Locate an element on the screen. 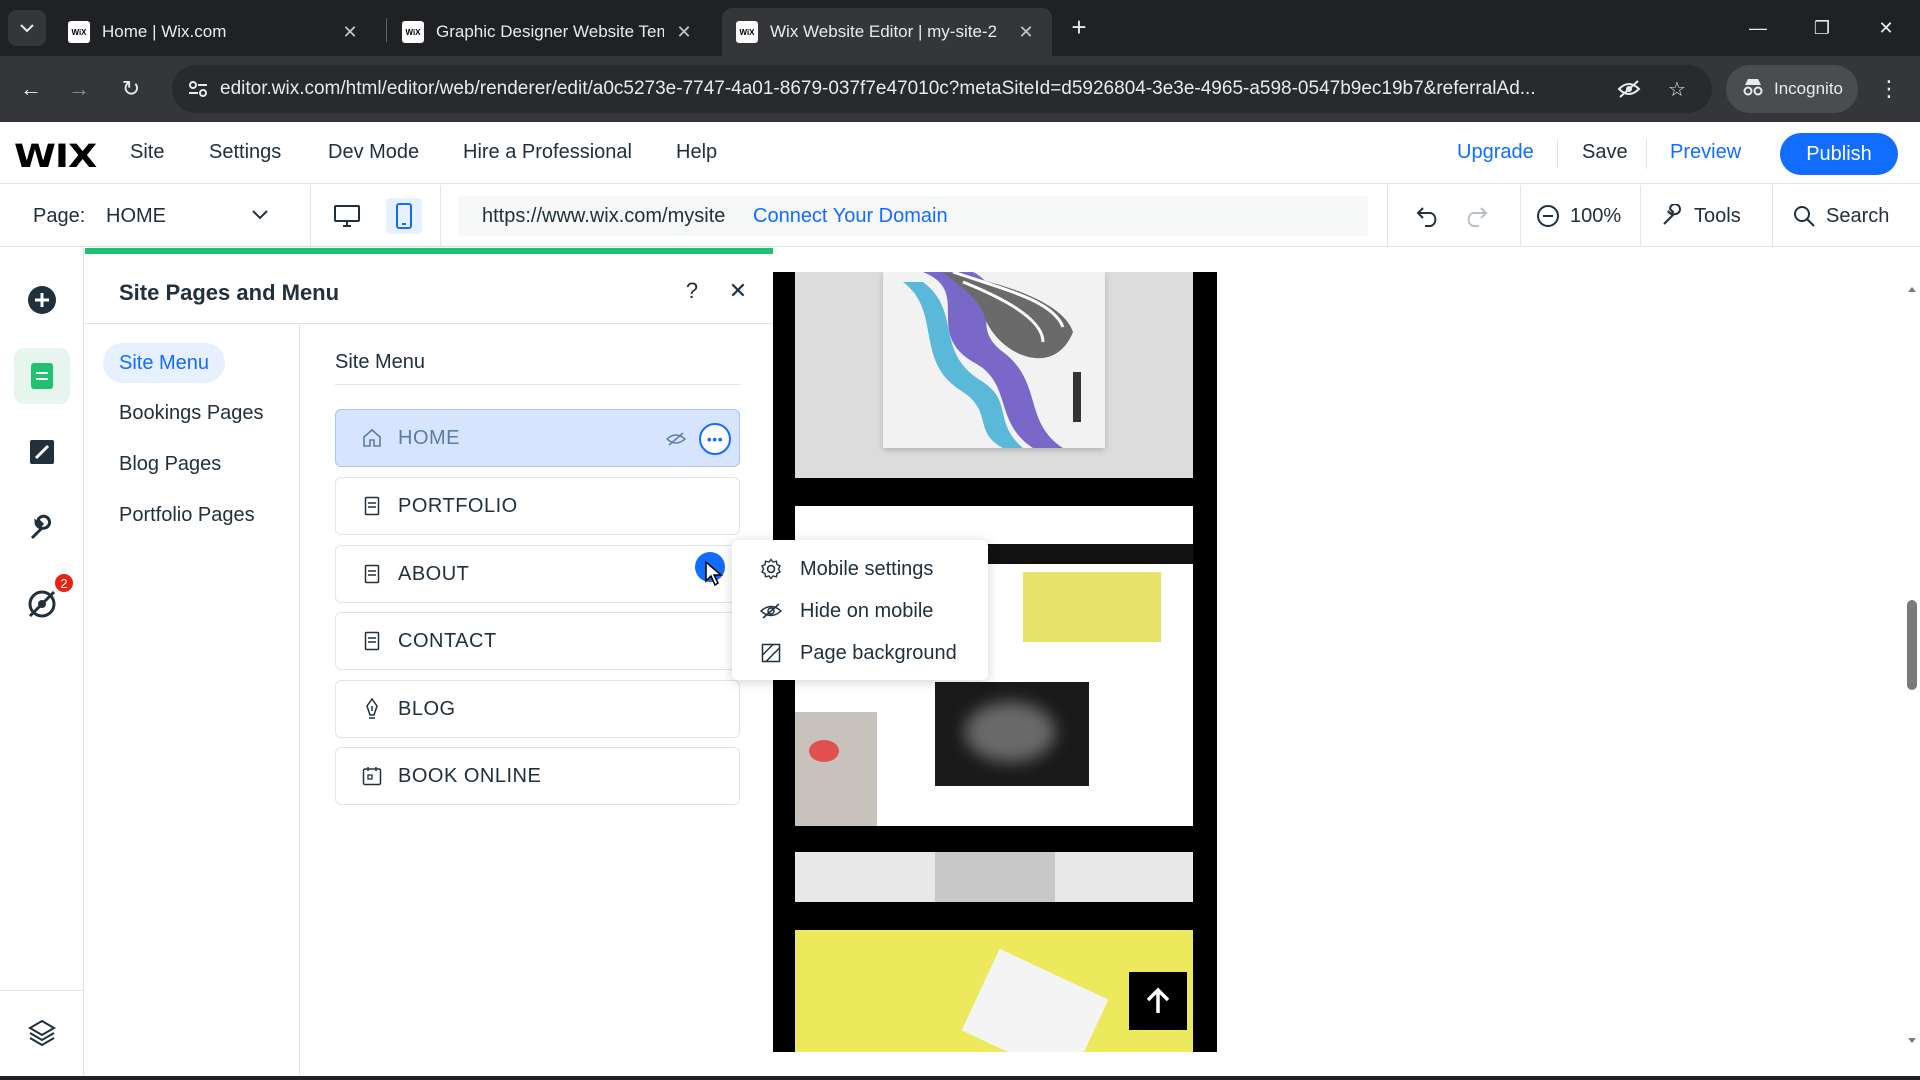 This screenshot has width=1920, height=1080. menu-dev-mode: Dev Mode is located at coordinates (373, 152).